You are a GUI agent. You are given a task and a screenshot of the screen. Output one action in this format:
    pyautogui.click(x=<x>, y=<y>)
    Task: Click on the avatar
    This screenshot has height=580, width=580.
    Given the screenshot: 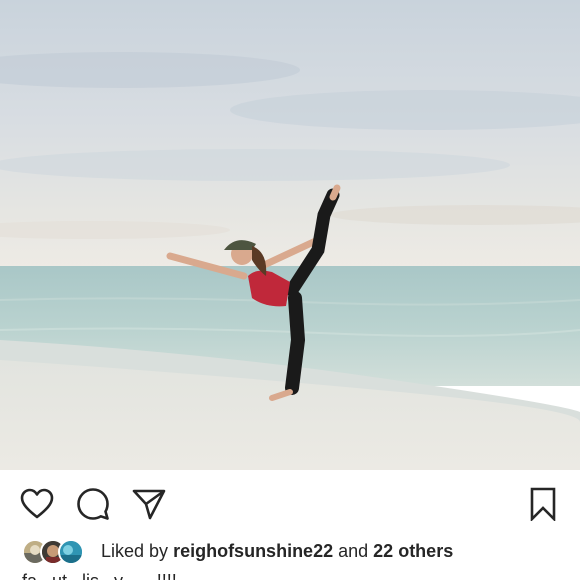 What is the action you would take?
    pyautogui.click(x=71, y=552)
    